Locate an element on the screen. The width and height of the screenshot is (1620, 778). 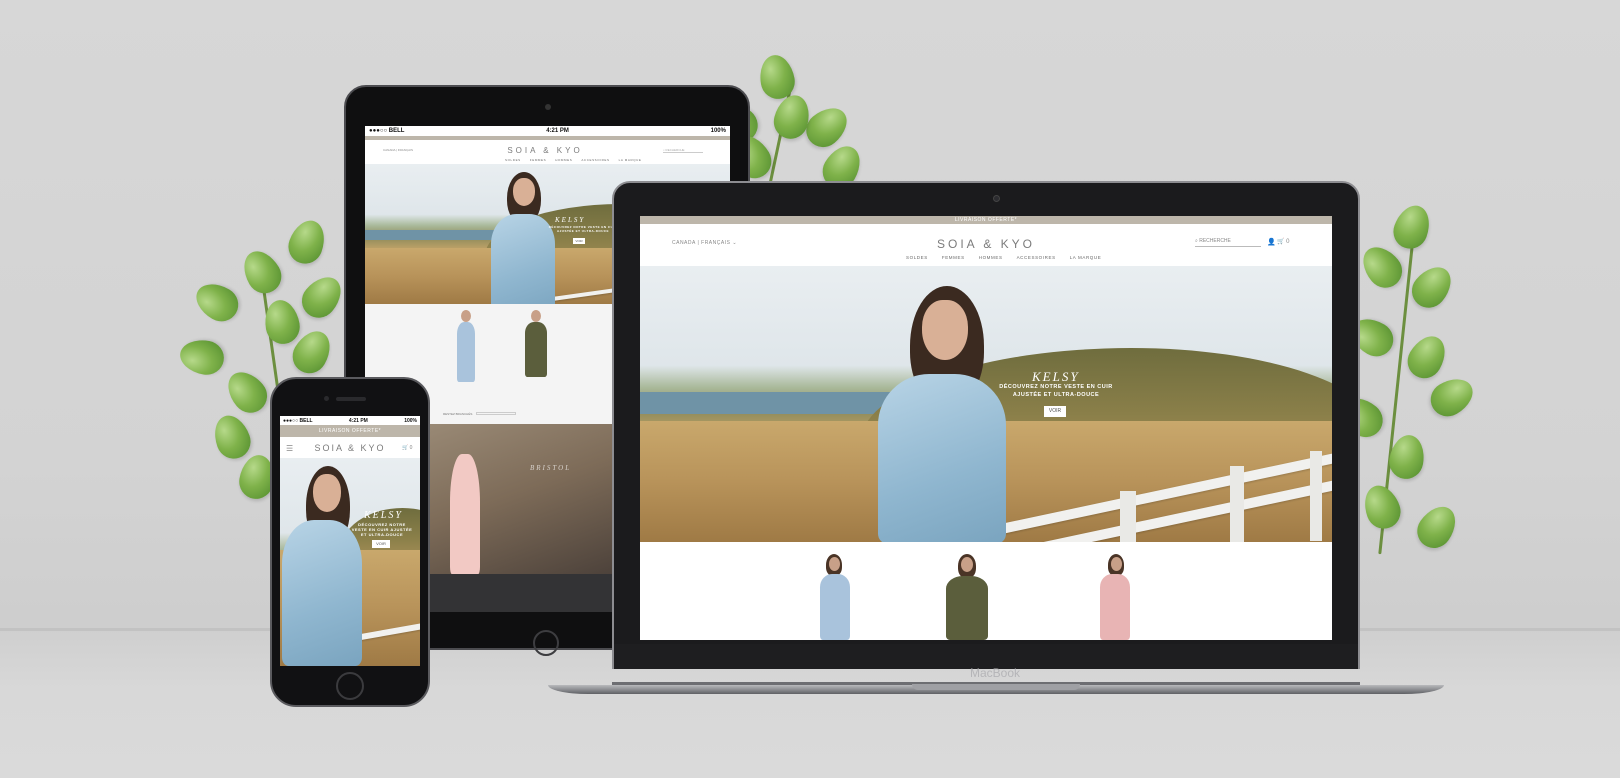
hamburger-menu-icon: ☰ is located at coordinates (289, 448).